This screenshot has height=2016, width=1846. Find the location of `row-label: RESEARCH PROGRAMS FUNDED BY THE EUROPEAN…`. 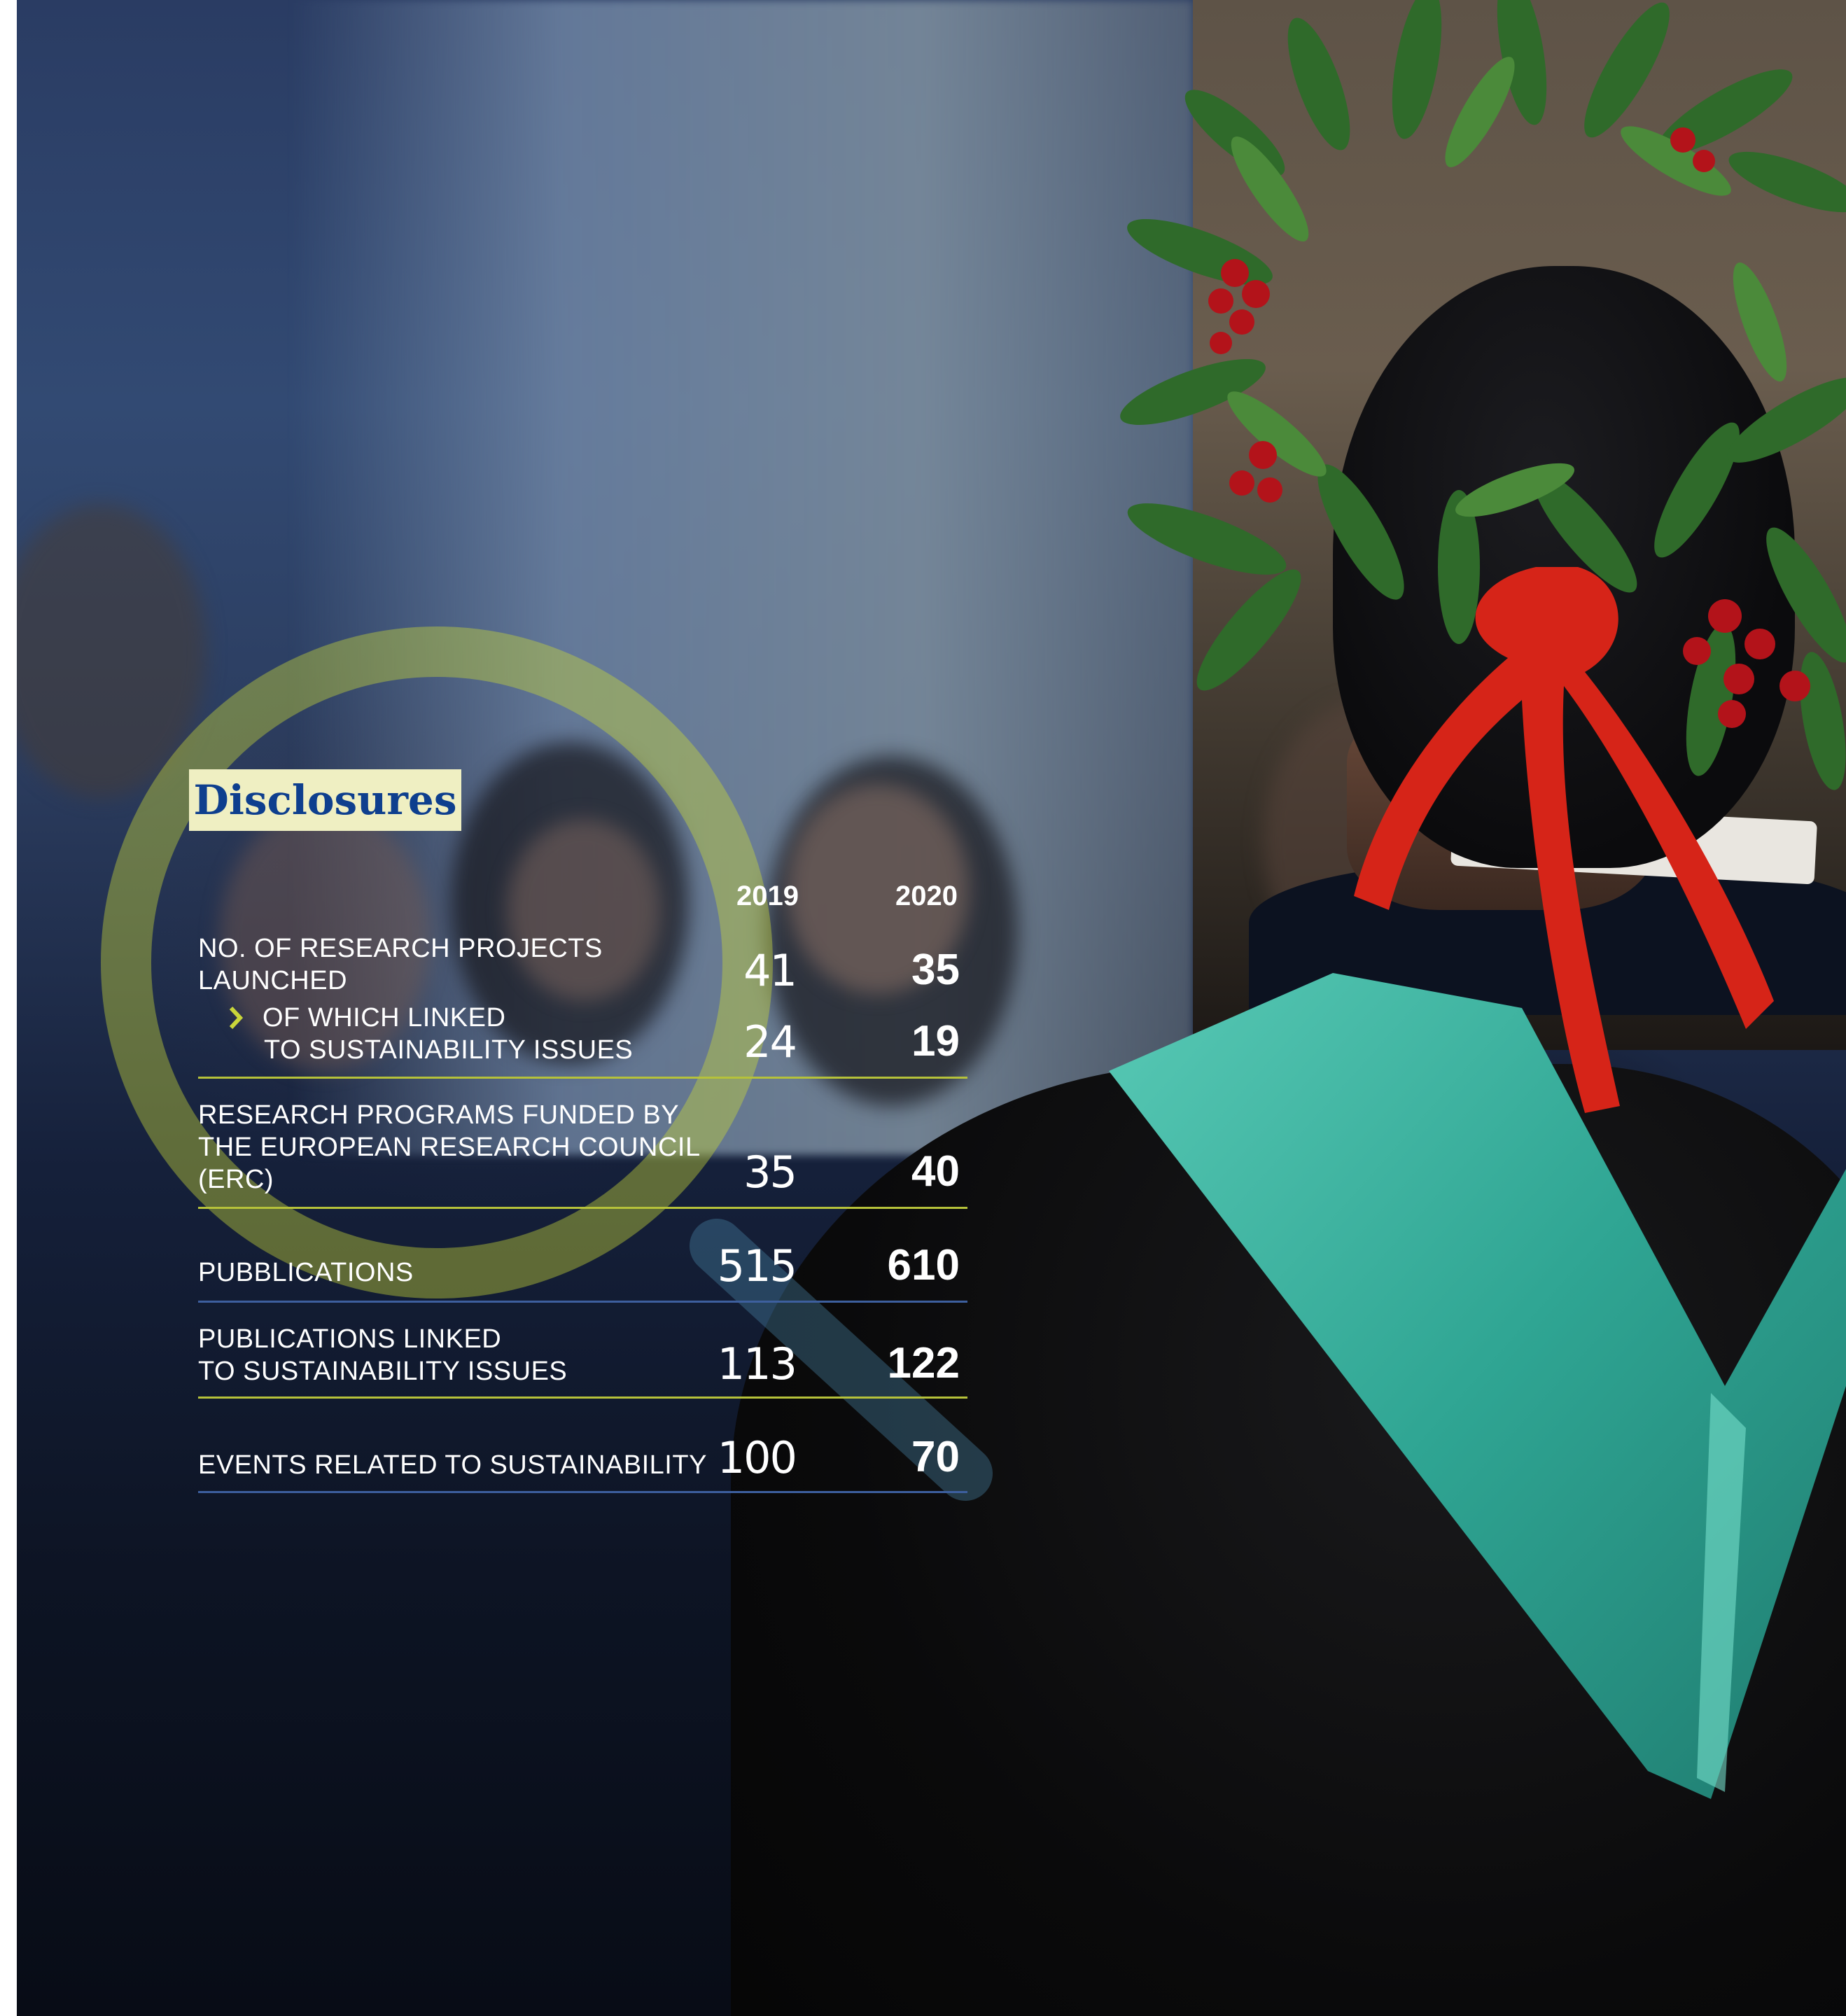

row-label: RESEARCH PROGRAMS FUNDED BY THE EUROPEAN… is located at coordinates (449, 1147).